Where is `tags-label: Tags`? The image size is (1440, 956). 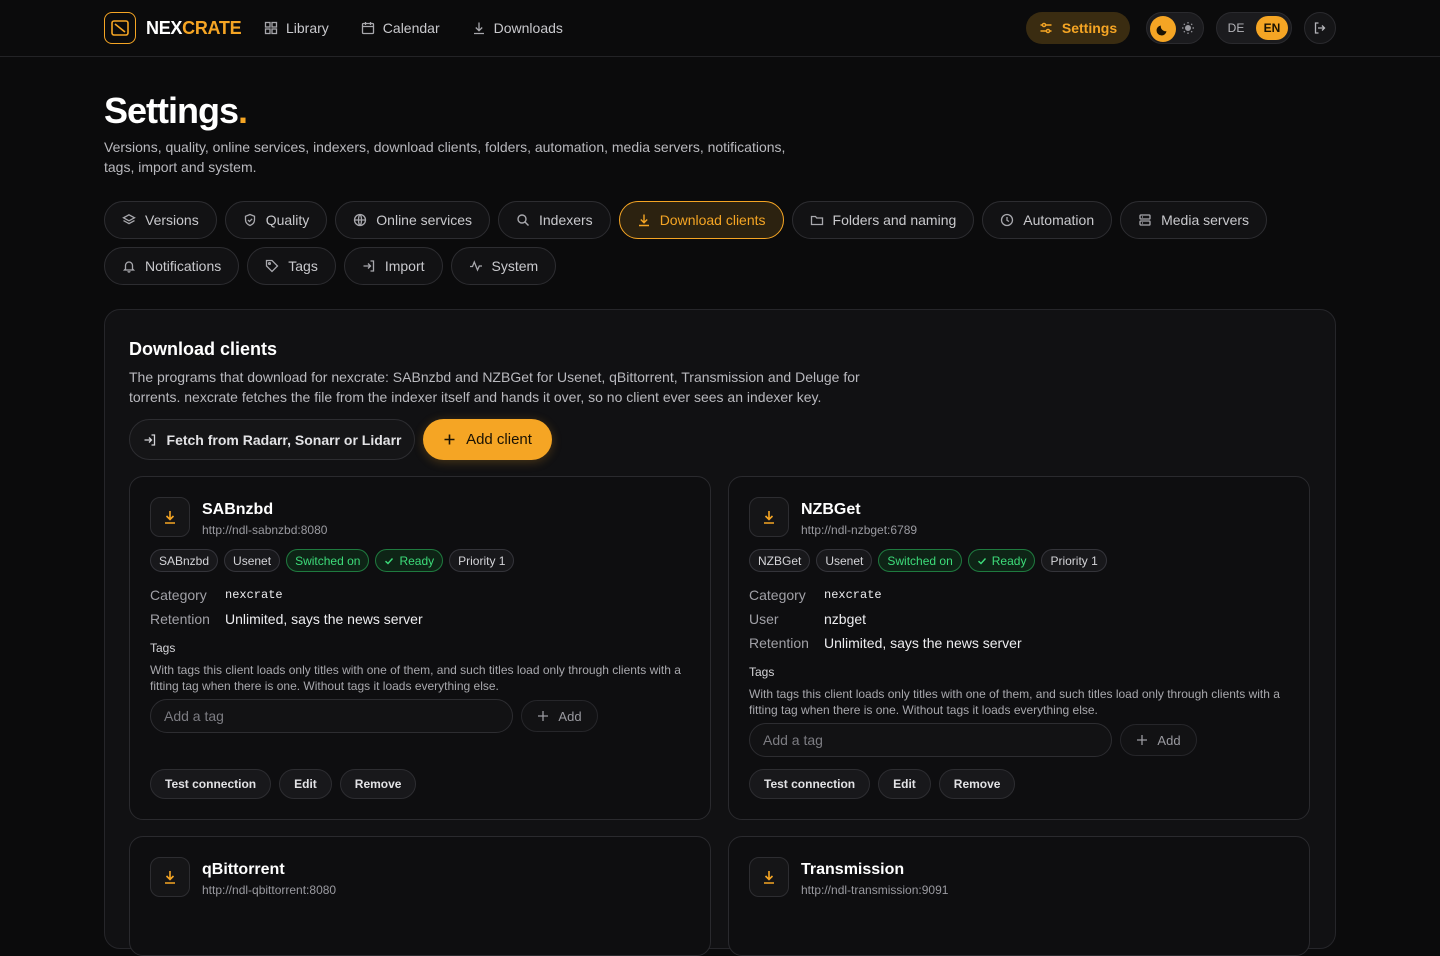 tags-label: Tags is located at coordinates (762, 672).